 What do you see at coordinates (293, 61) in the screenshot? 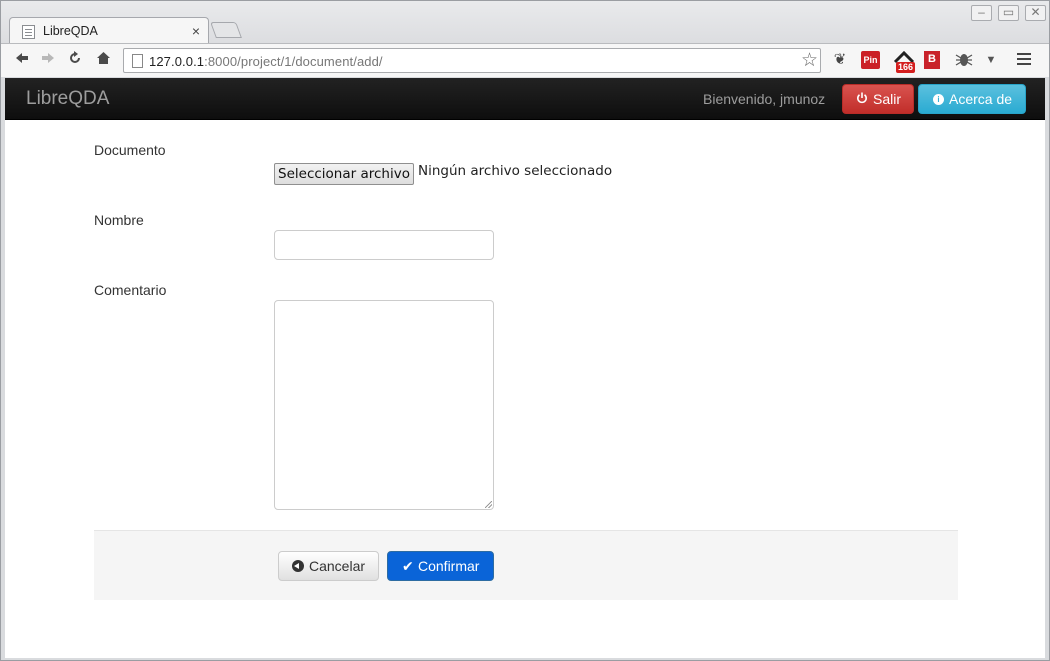
I see `url-path: :8000/project/1/document/add/` at bounding box center [293, 61].